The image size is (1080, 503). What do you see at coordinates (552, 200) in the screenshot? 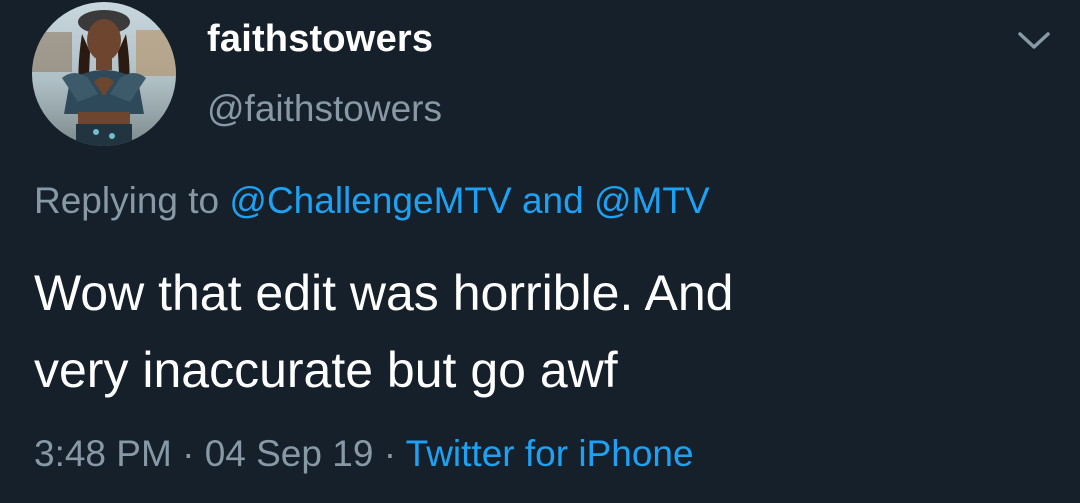
I see `replying-to-conjunction: and` at bounding box center [552, 200].